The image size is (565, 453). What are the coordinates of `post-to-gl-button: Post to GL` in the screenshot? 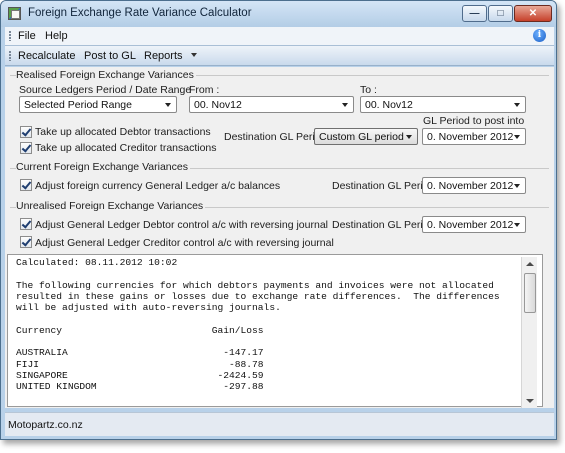 It's located at (110, 56).